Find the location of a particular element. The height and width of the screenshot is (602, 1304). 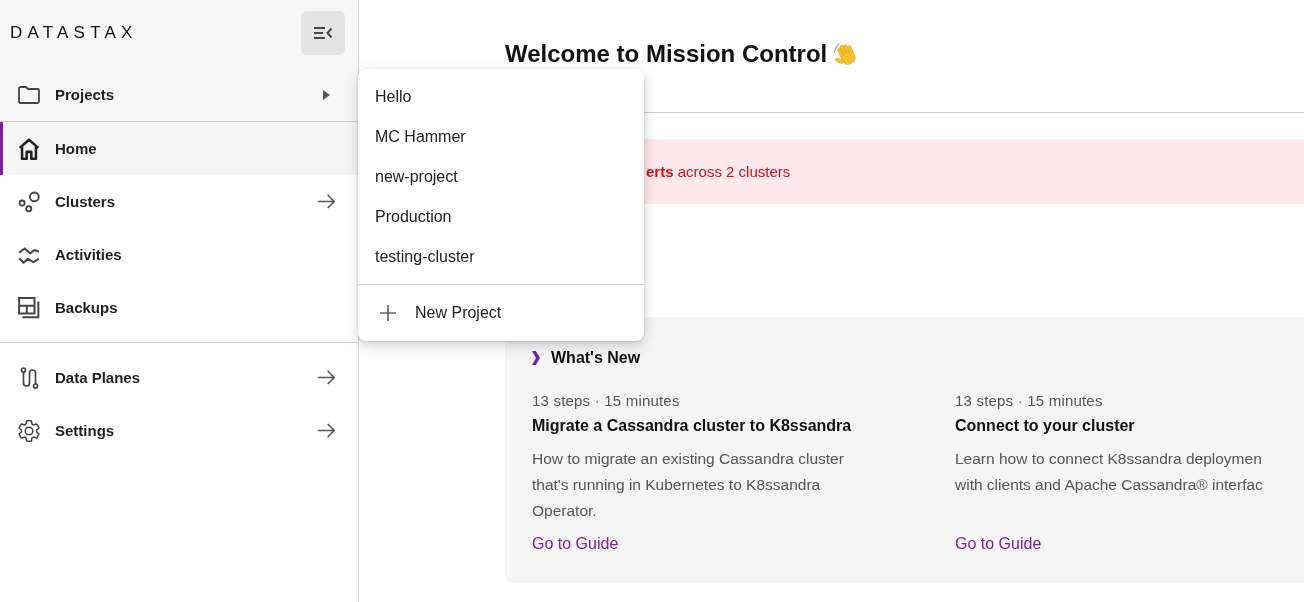

sidebar-item: Settings is located at coordinates (179, 430).